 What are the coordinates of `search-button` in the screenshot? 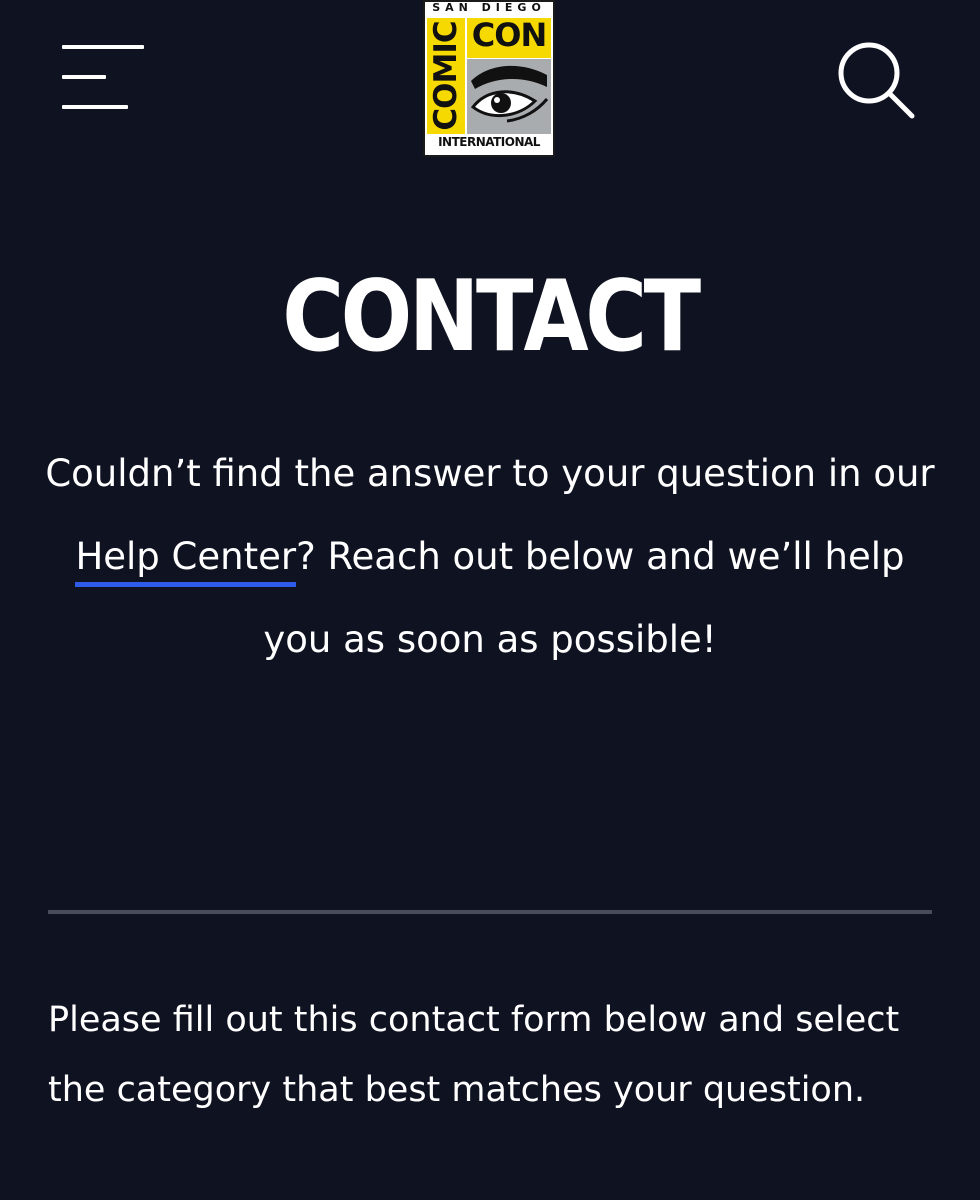 It's located at (875, 79).